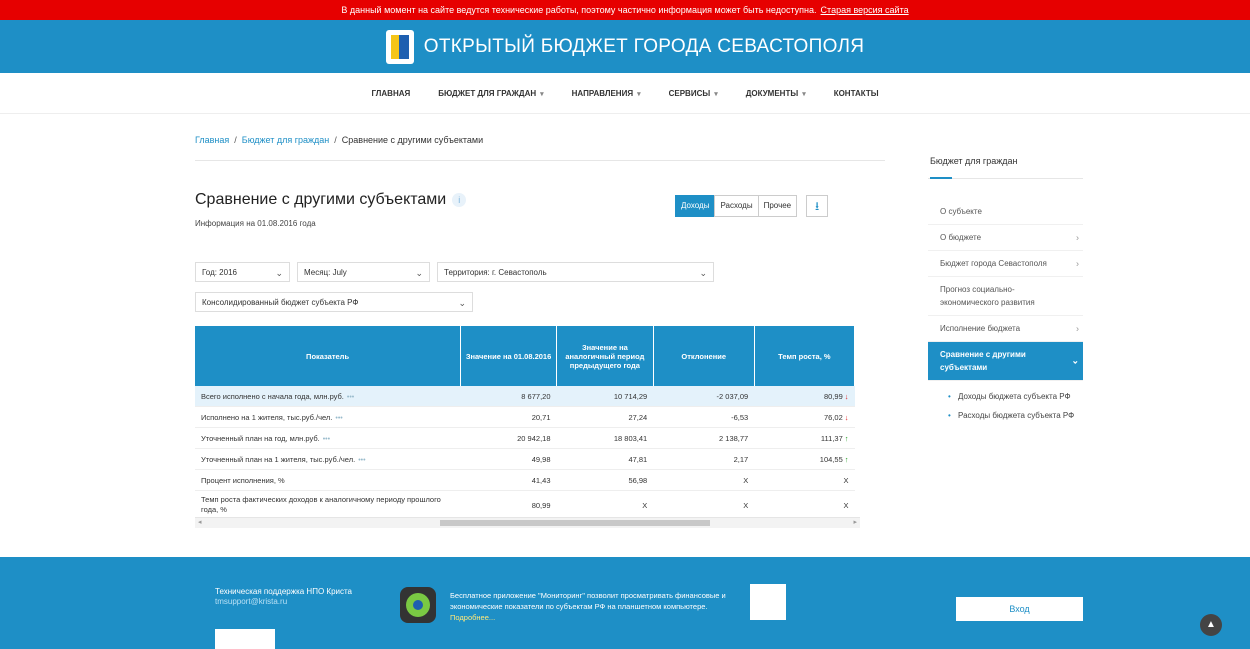 Image resolution: width=1250 pixels, height=649 pixels. What do you see at coordinates (508, 438) in the screenshot?
I see `cell-value: 20 942,18` at bounding box center [508, 438].